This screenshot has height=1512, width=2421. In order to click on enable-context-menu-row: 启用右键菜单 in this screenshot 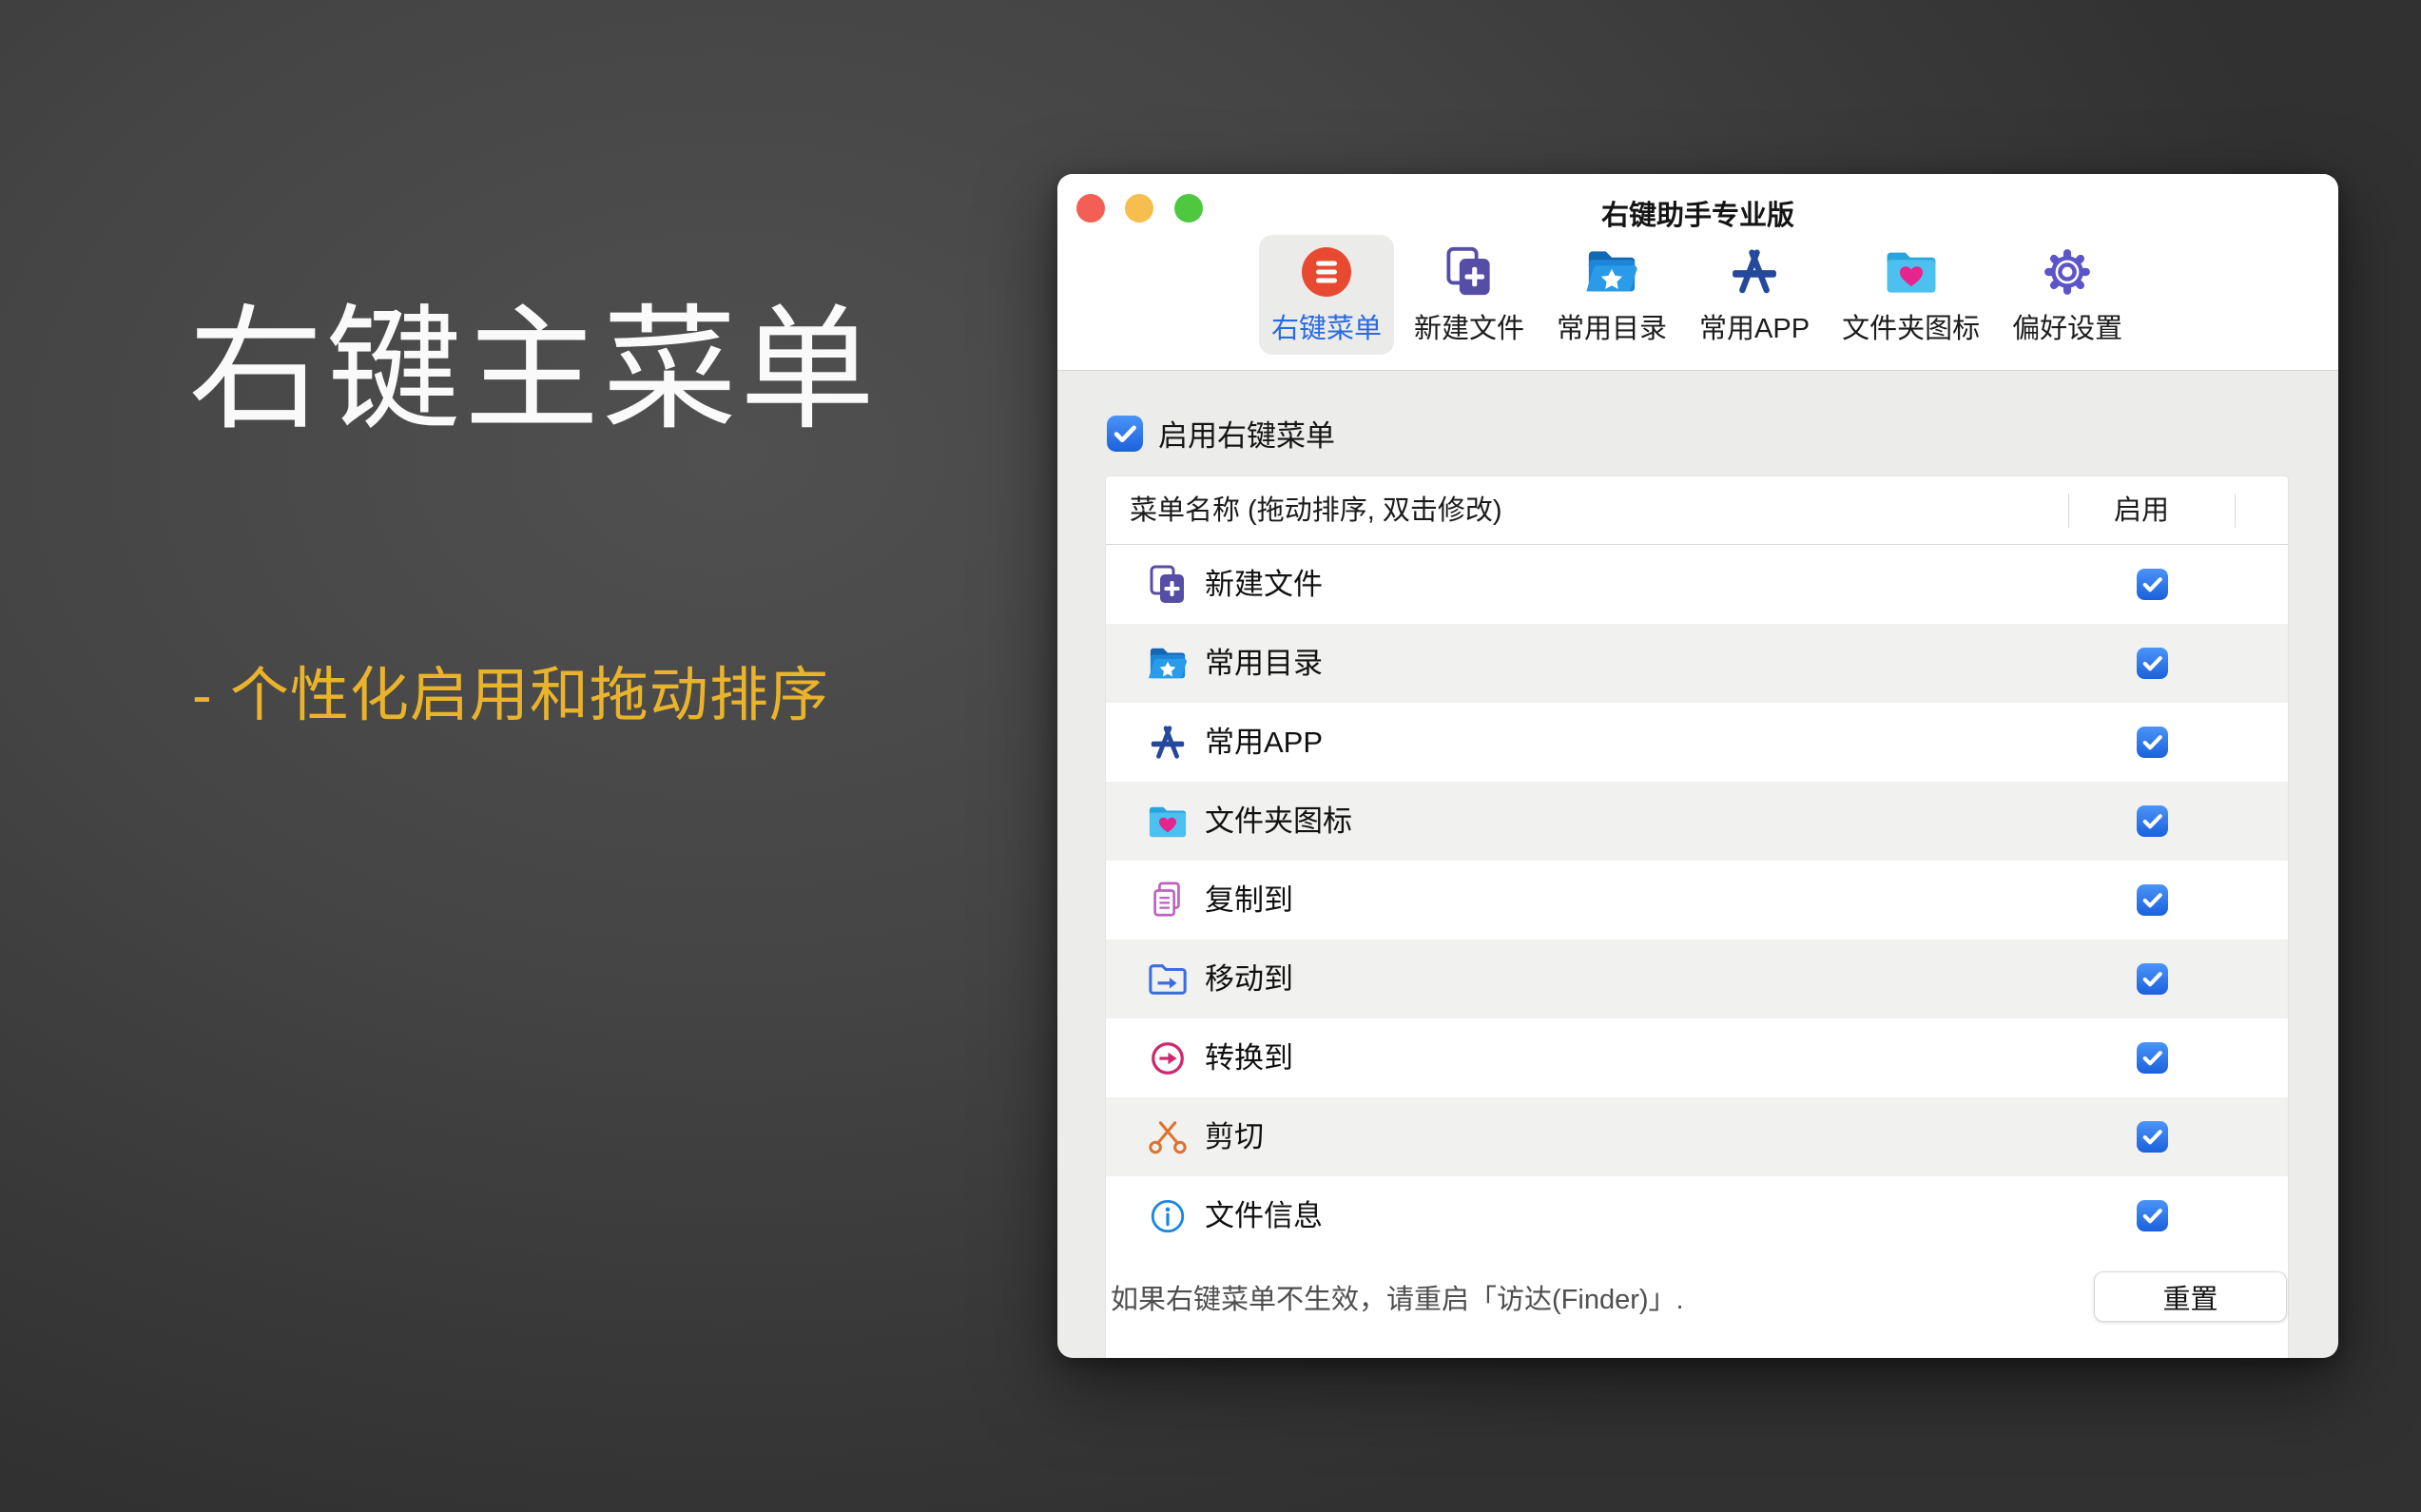, I will do `click(1221, 433)`.